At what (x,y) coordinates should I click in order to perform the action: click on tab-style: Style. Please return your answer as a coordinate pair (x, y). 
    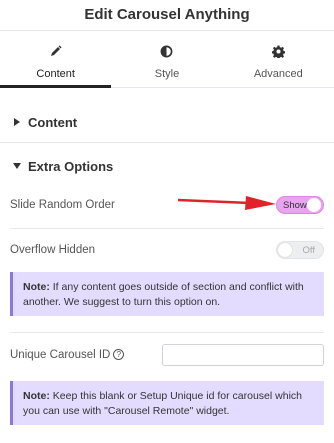
    Looking at the image, I should click on (166, 59).